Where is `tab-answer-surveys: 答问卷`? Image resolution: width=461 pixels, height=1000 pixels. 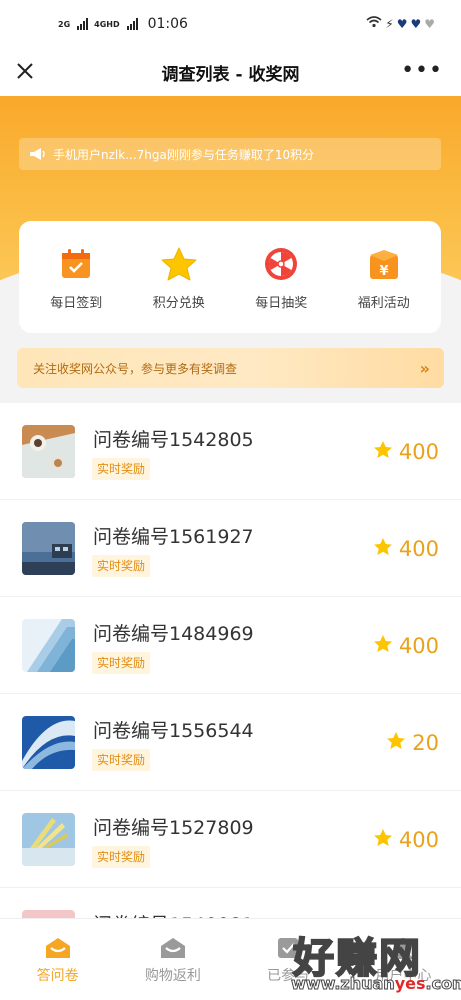
tab-answer-surveys: 答问卷 is located at coordinates (57, 959).